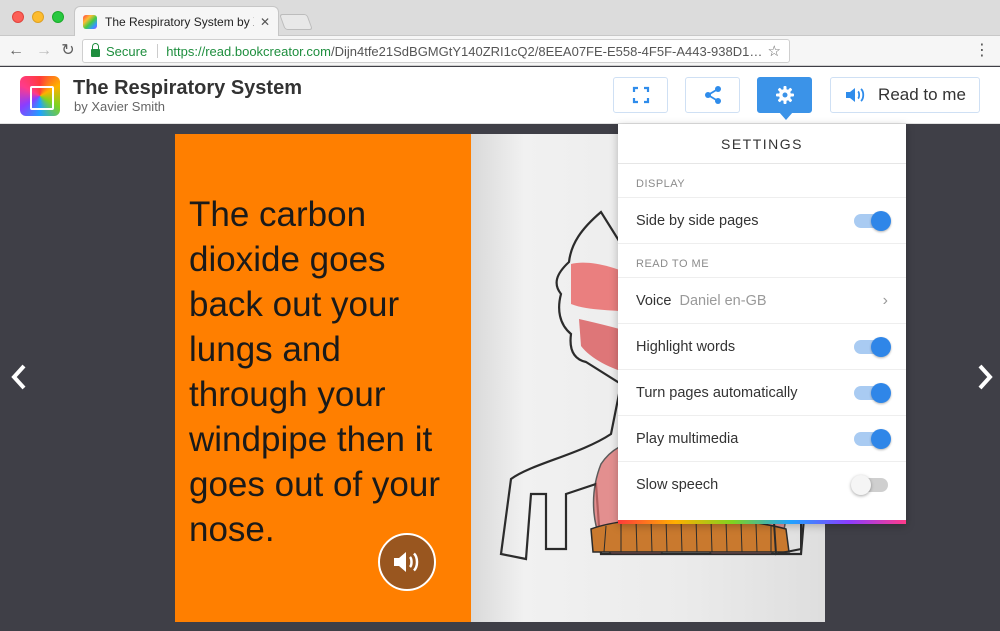 The width and height of the screenshot is (1000, 631). What do you see at coordinates (158, 51) in the screenshot?
I see `url-divider` at bounding box center [158, 51].